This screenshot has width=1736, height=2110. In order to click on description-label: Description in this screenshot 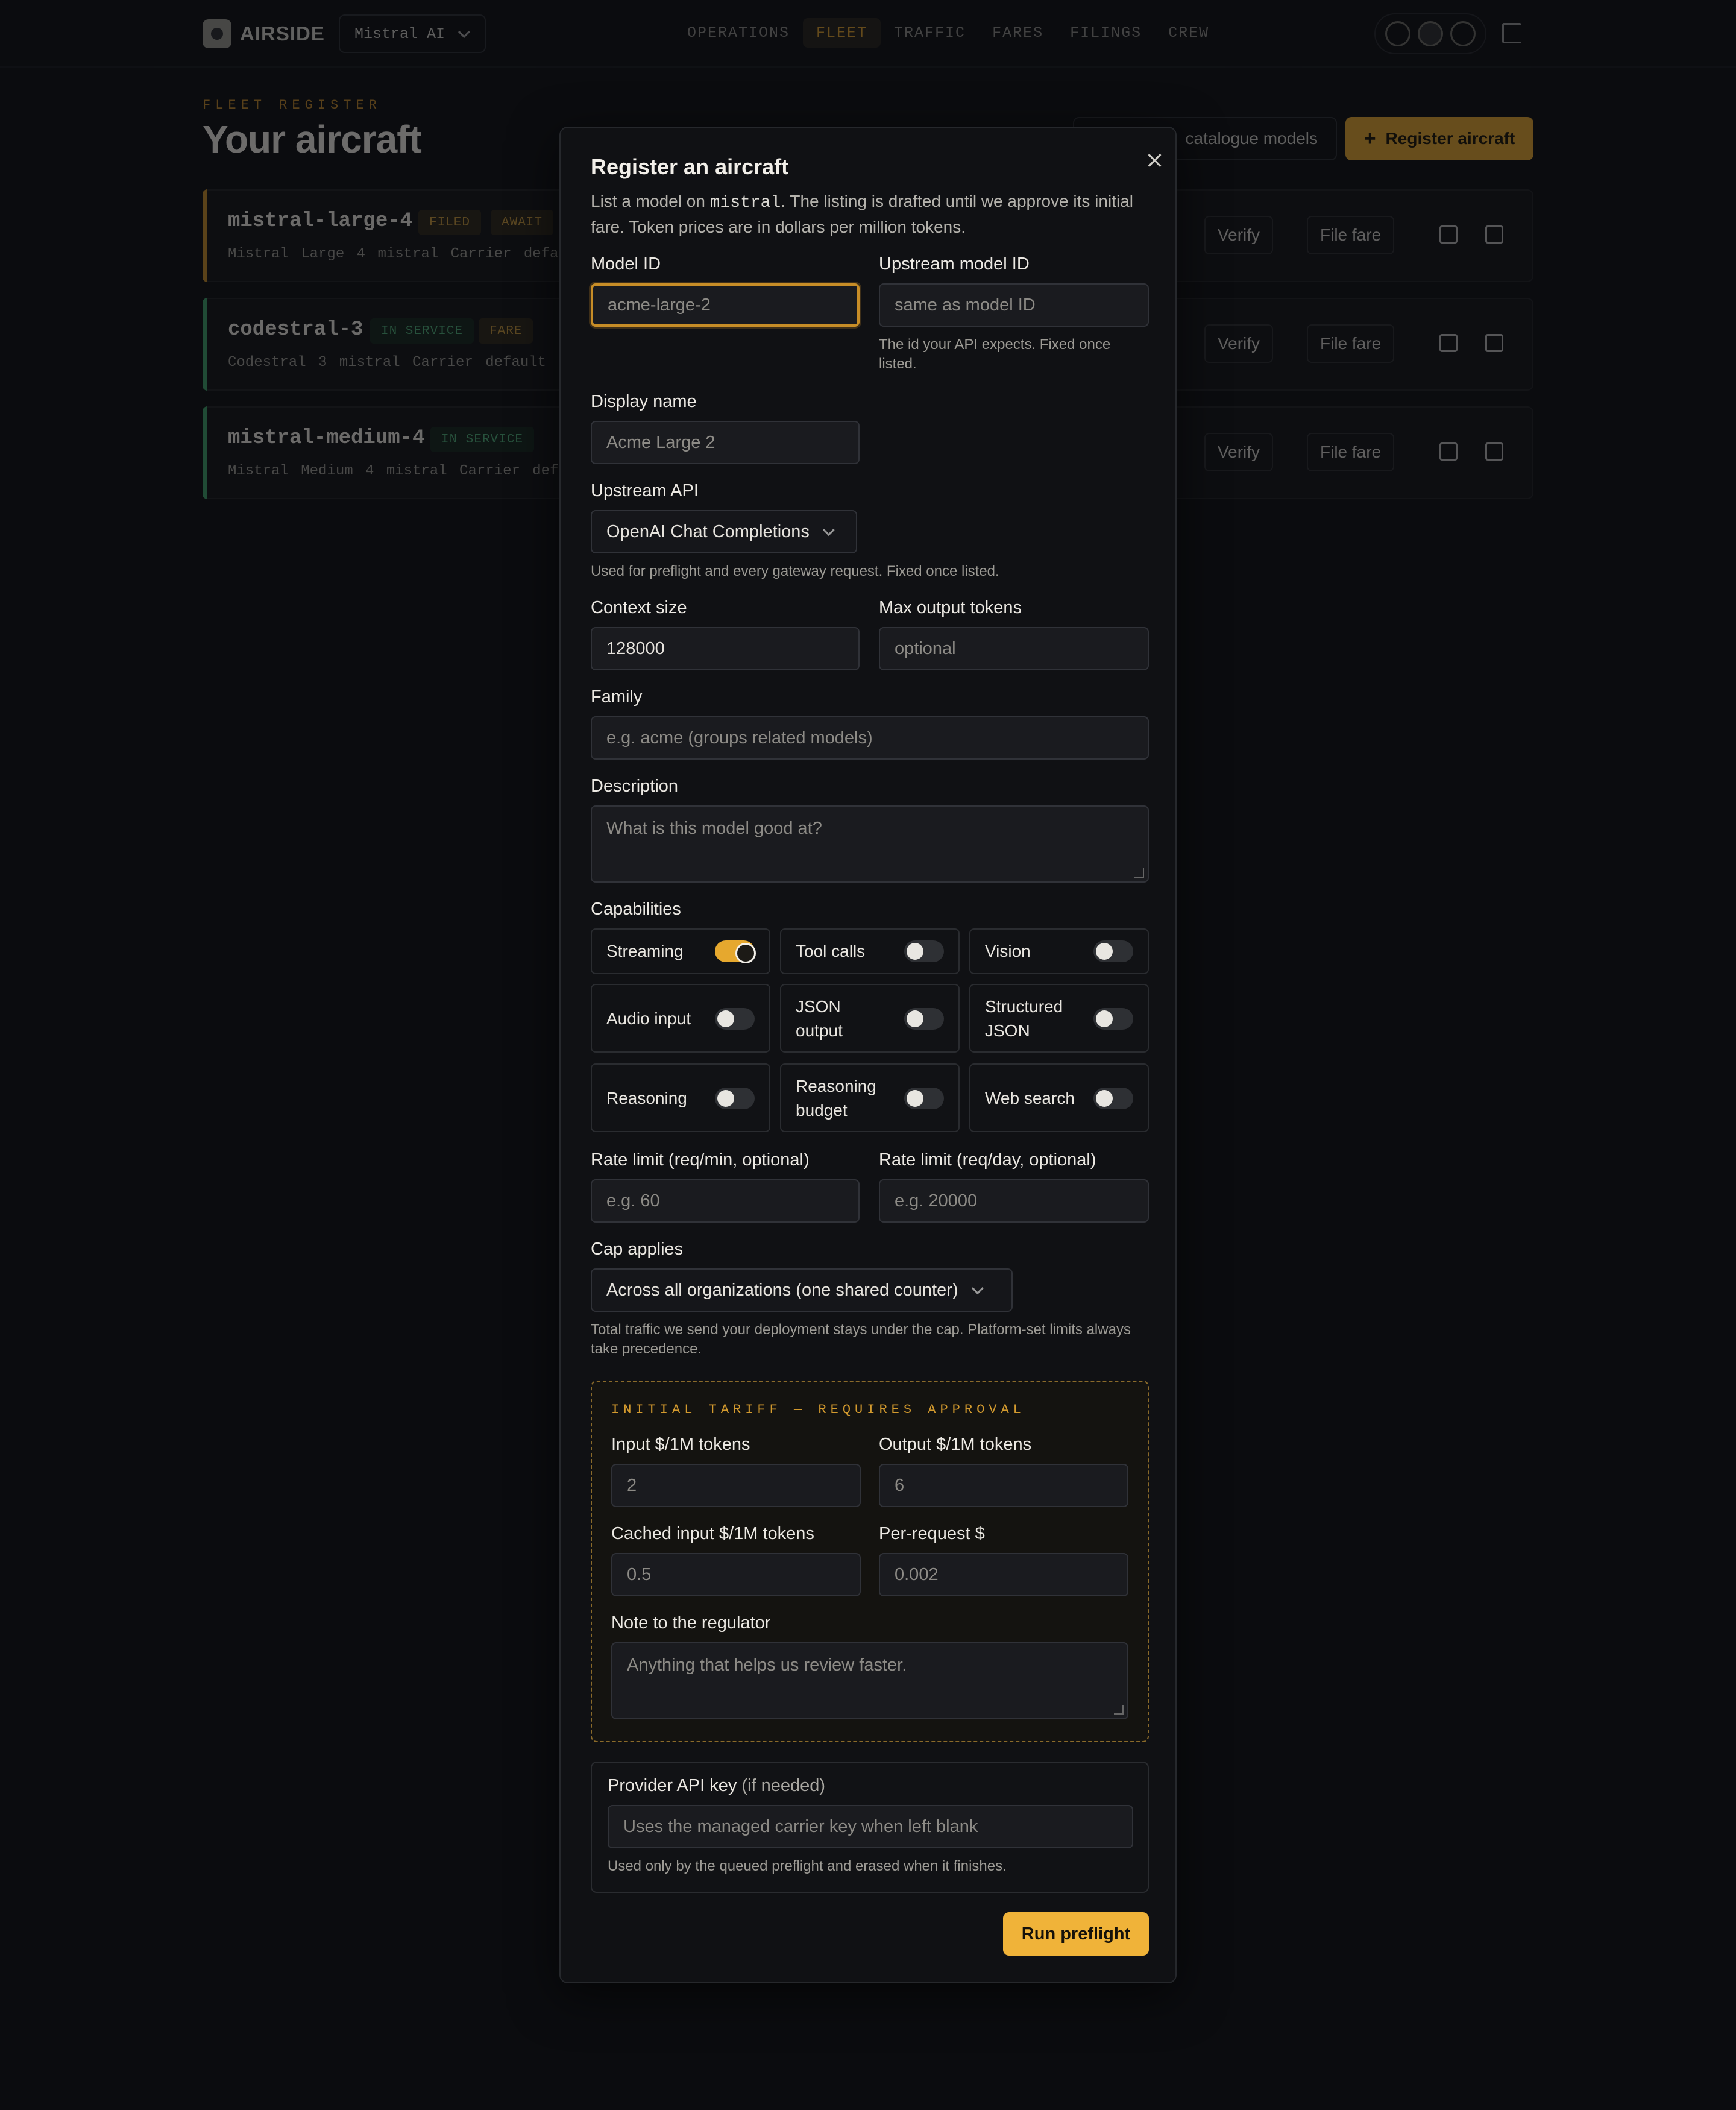, I will do `click(635, 786)`.